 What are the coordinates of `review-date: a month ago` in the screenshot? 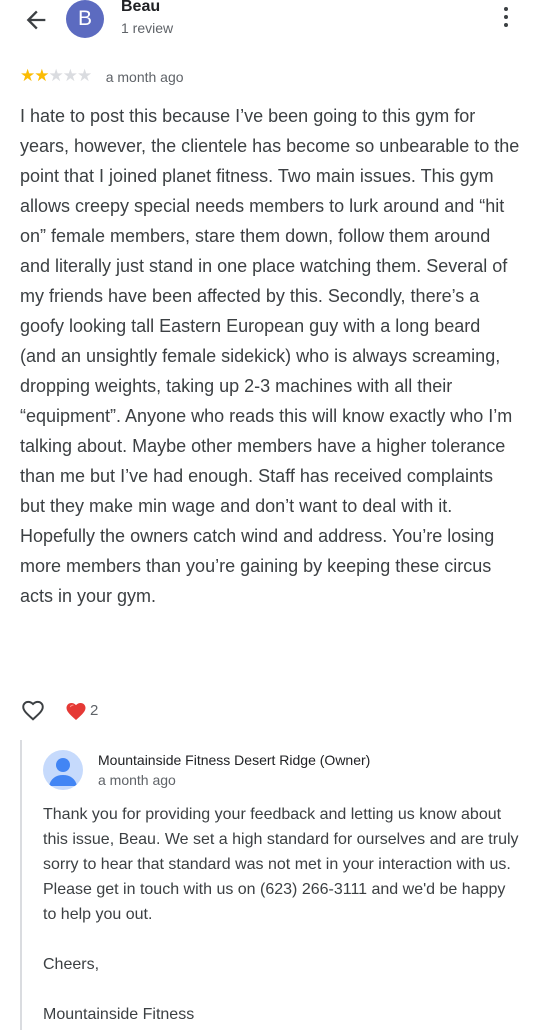 It's located at (144, 76).